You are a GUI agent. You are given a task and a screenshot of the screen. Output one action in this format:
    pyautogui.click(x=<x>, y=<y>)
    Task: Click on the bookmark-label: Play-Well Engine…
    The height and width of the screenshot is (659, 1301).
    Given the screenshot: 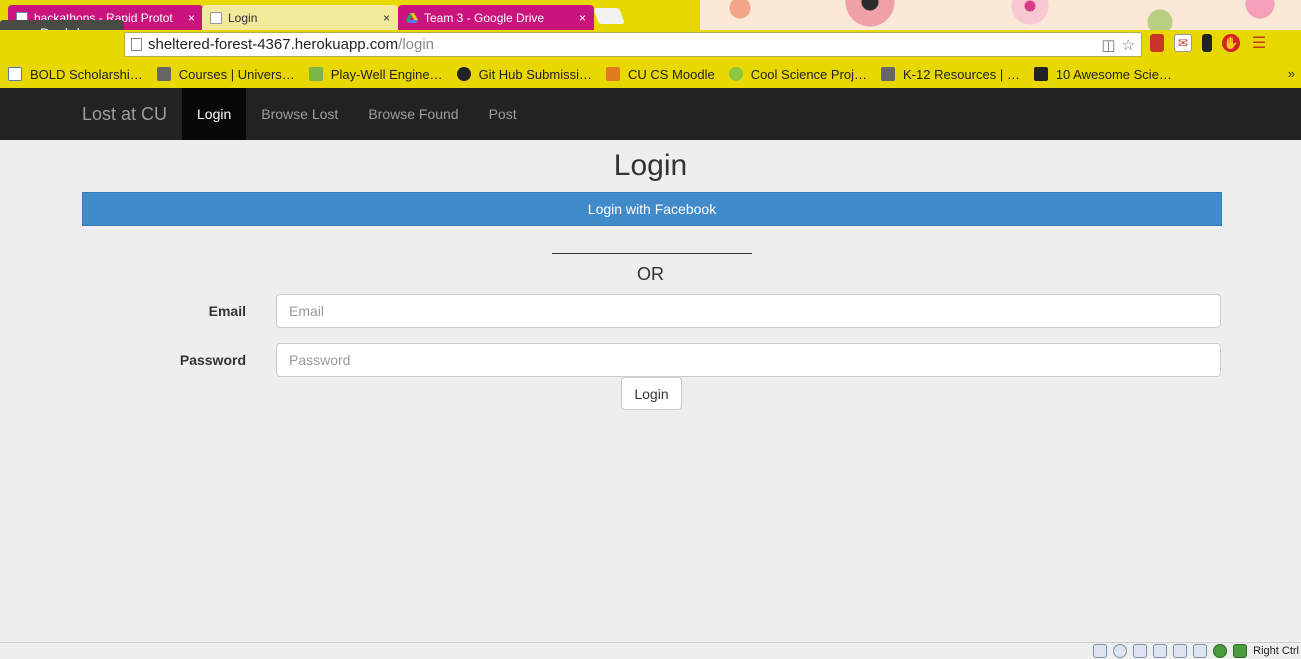 What is the action you would take?
    pyautogui.click(x=386, y=74)
    